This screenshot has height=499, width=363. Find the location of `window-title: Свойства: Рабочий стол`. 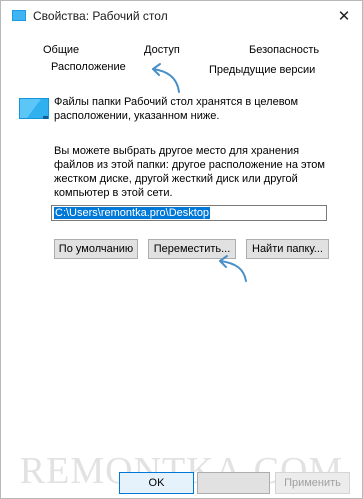

window-title: Свойства: Рабочий стол is located at coordinates (100, 16).